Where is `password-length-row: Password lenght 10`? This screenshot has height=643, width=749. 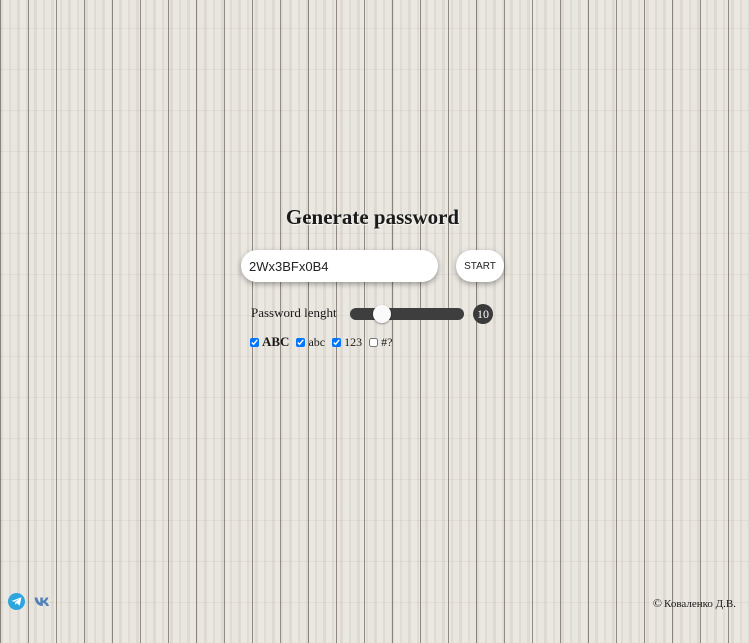
password-length-row: Password lenght 10 is located at coordinates (381, 314).